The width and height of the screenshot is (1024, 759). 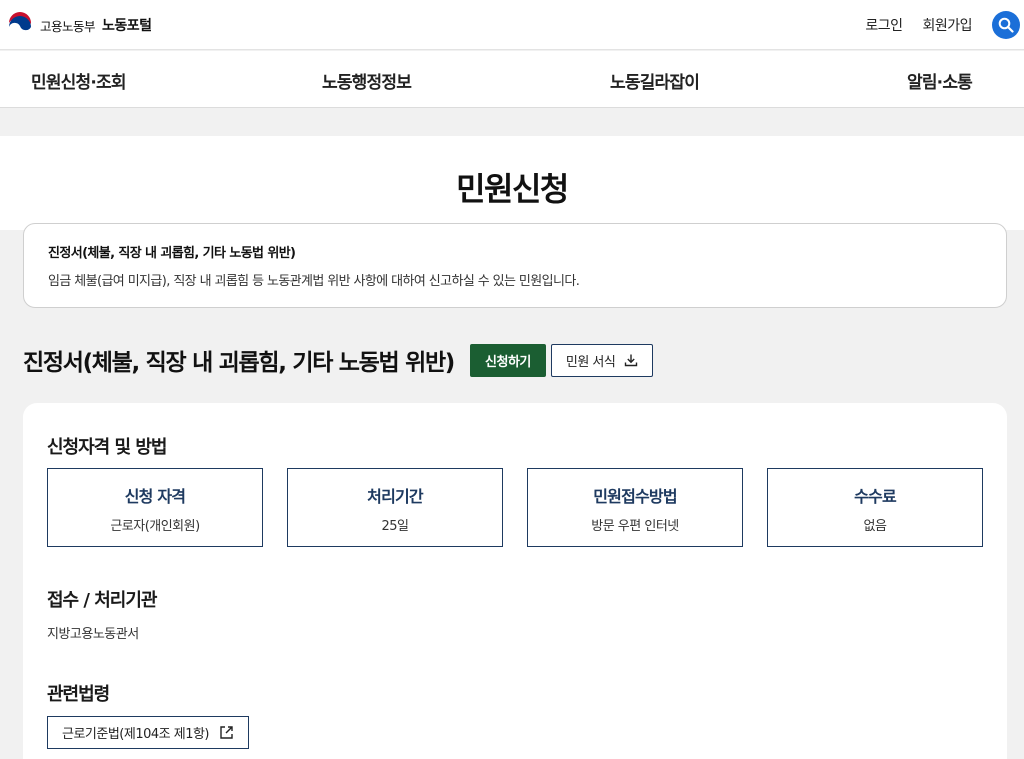 What do you see at coordinates (395, 507) in the screenshot?
I see `info-box-processing-period: 처리기간 25일` at bounding box center [395, 507].